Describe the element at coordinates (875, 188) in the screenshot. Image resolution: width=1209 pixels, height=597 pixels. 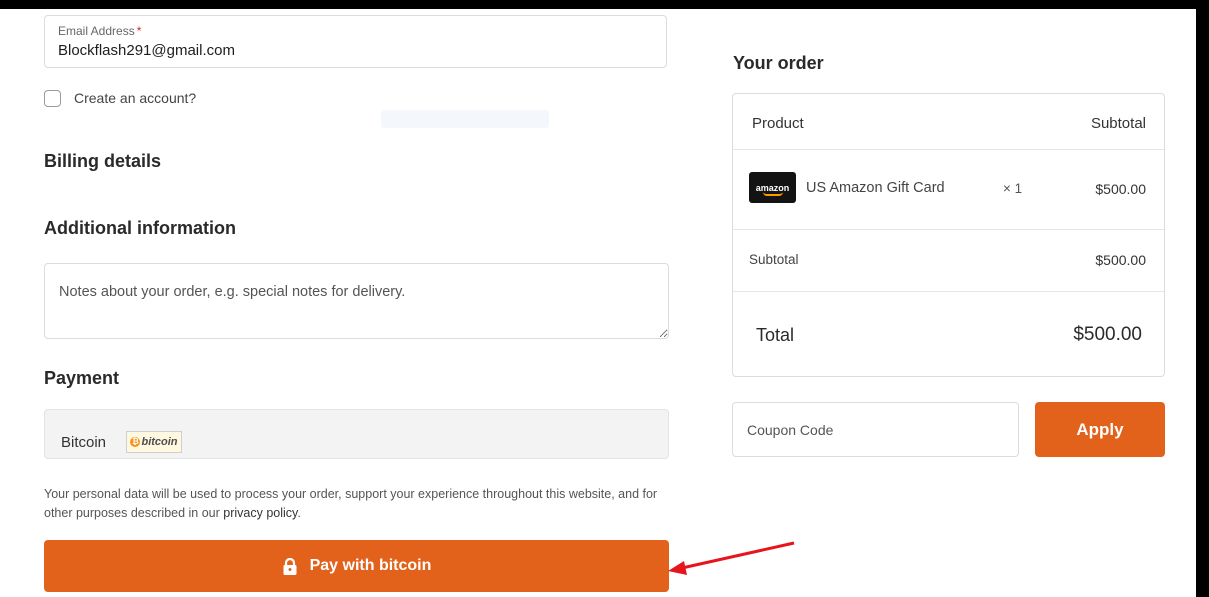
I see `item-name: US Amazon Gift Card` at that location.